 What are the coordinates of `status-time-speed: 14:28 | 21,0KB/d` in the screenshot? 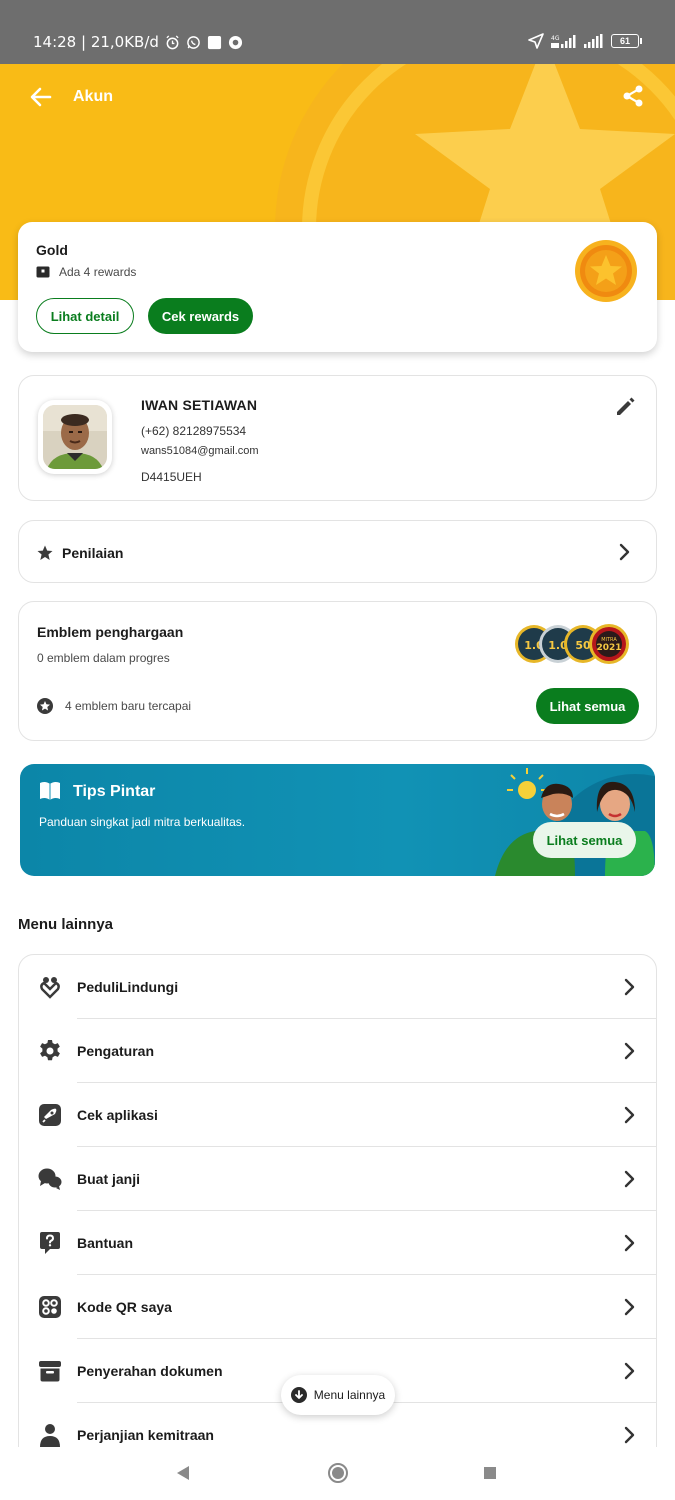 It's located at (96, 42).